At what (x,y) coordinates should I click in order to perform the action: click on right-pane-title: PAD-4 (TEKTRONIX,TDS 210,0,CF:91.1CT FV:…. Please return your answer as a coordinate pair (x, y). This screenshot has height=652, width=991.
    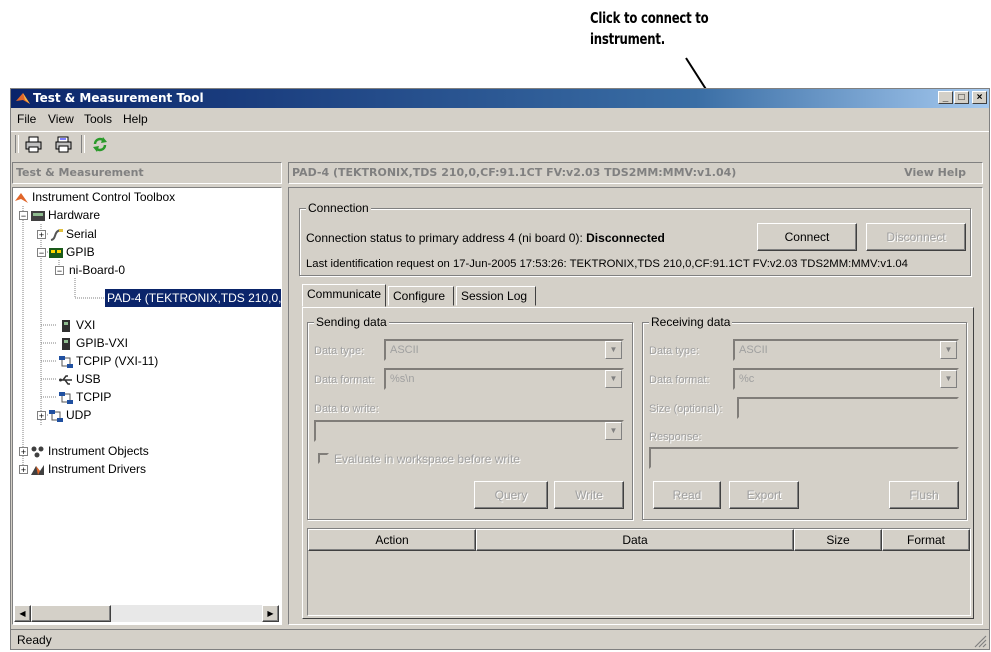
    Looking at the image, I should click on (514, 172).